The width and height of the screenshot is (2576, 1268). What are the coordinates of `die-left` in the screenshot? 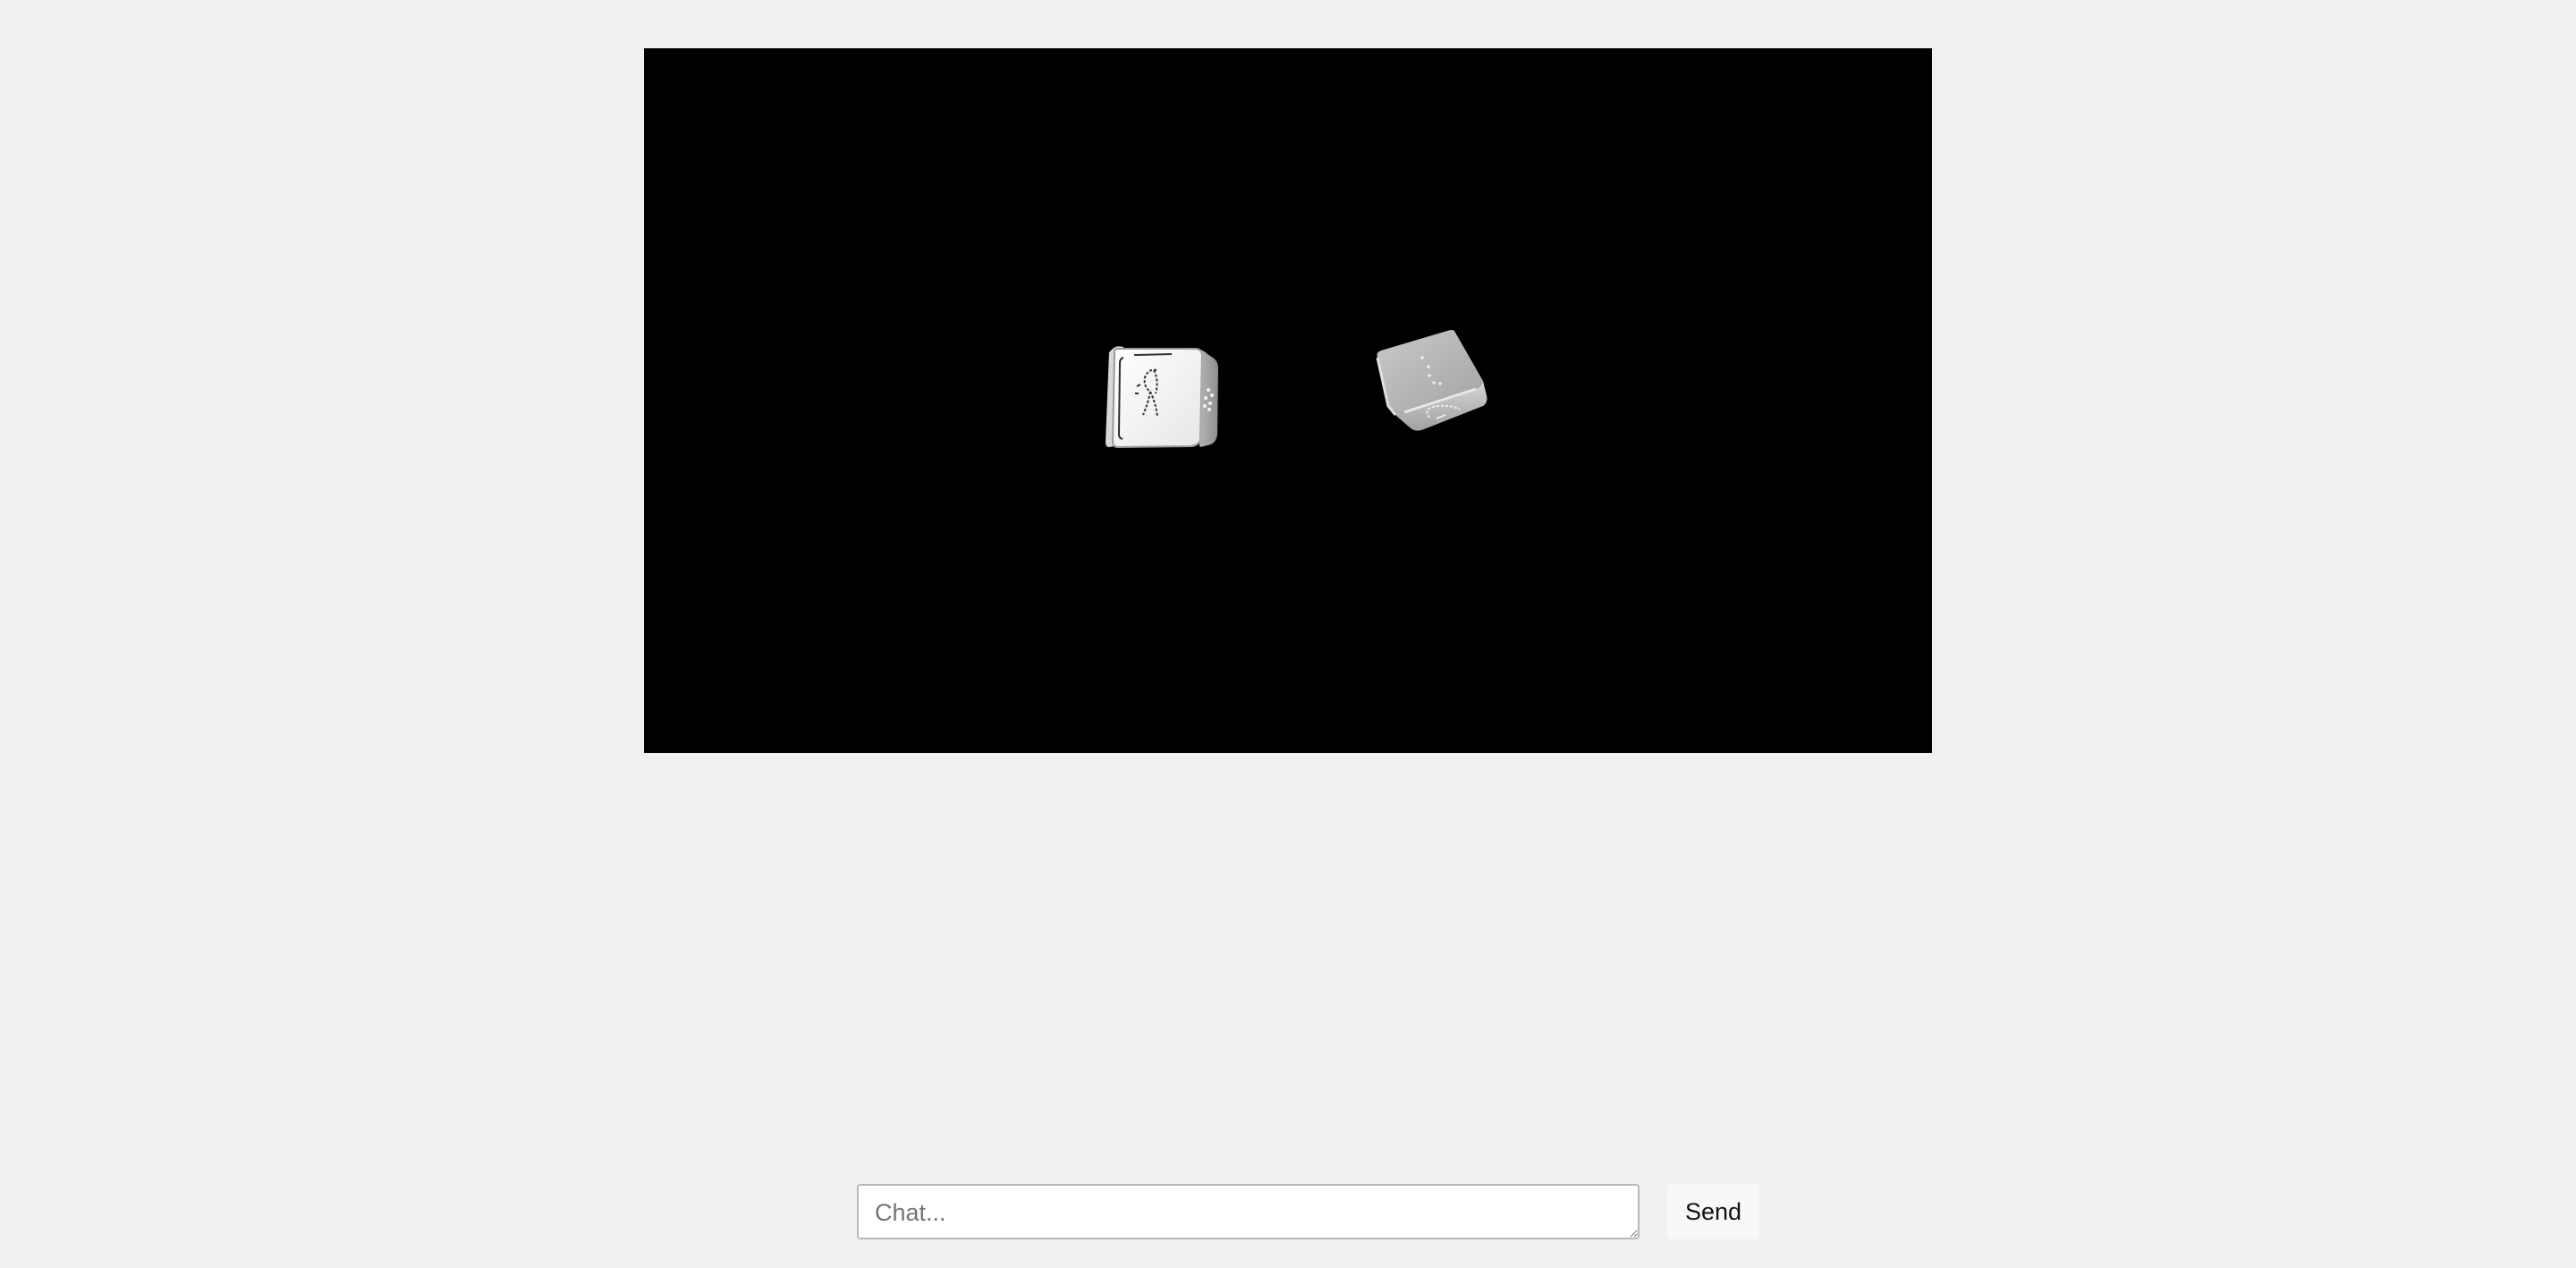 It's located at (1162, 397).